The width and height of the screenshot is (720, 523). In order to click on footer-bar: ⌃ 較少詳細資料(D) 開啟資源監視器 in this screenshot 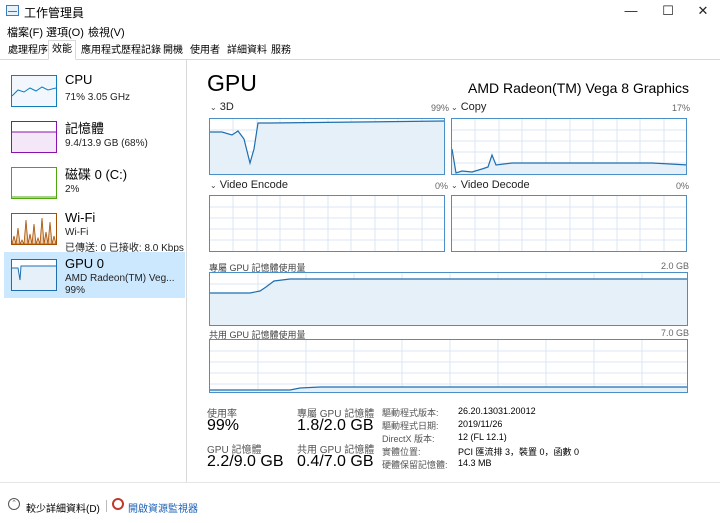, I will do `click(360, 502)`.